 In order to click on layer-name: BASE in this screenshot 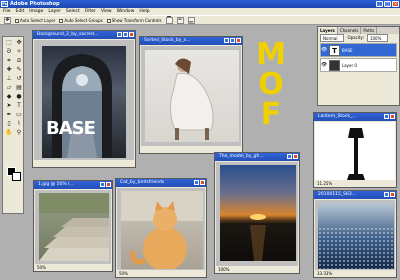, I will do `click(347, 50)`.